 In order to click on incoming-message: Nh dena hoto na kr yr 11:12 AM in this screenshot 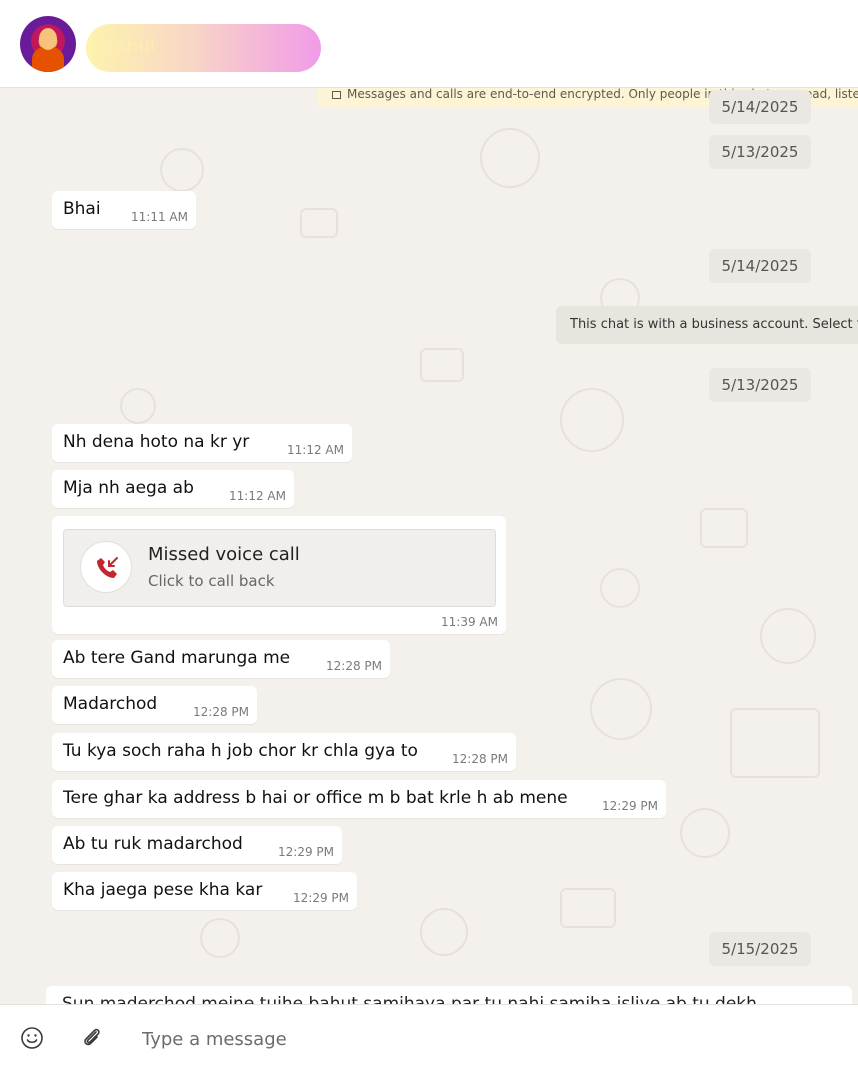, I will do `click(202, 443)`.